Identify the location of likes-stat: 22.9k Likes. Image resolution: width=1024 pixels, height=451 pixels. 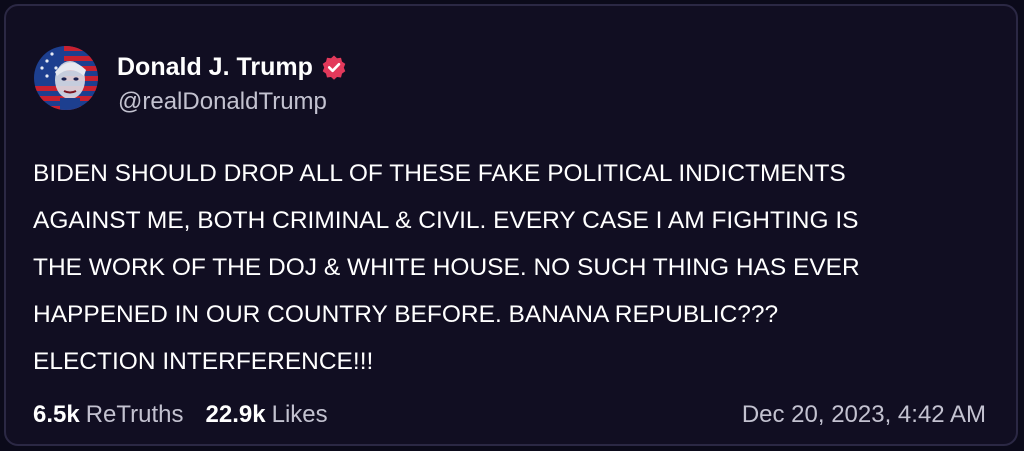
(267, 415).